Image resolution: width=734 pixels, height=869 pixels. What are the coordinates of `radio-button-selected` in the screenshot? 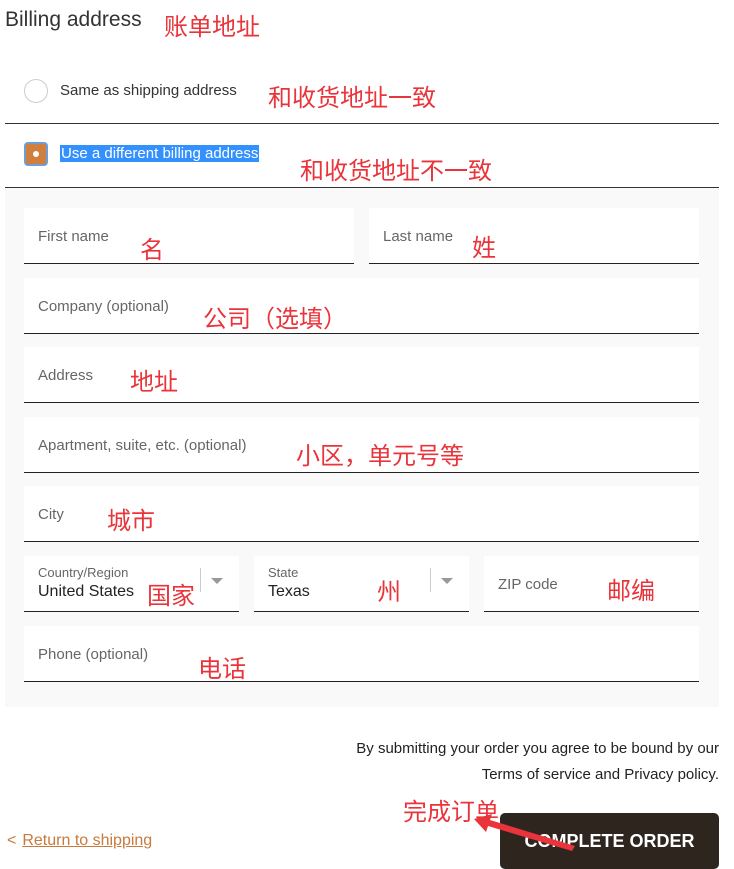 It's located at (36, 154).